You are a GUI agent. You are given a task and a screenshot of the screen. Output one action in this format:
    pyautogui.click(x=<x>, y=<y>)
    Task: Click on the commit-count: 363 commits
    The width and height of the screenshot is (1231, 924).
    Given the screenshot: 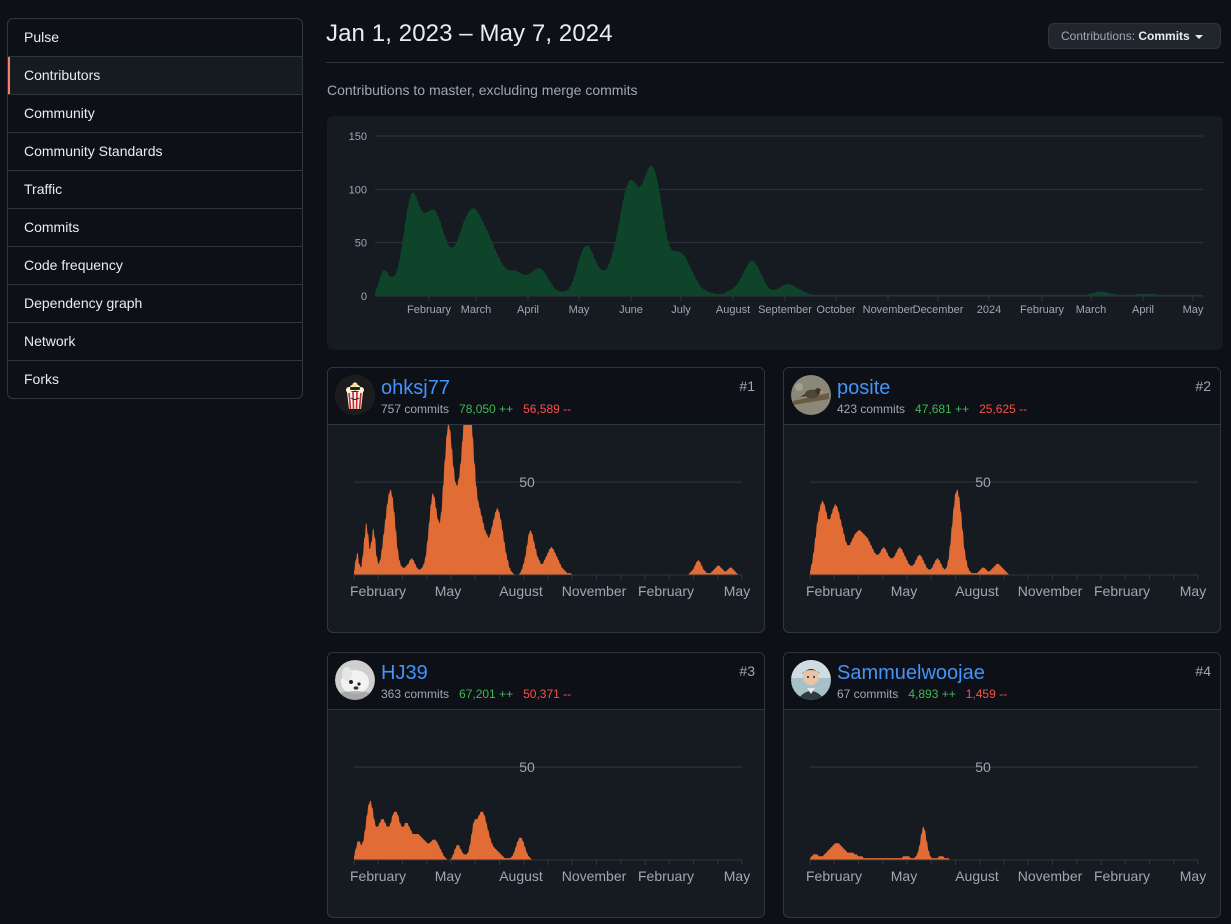 What is the action you would take?
    pyautogui.click(x=415, y=694)
    